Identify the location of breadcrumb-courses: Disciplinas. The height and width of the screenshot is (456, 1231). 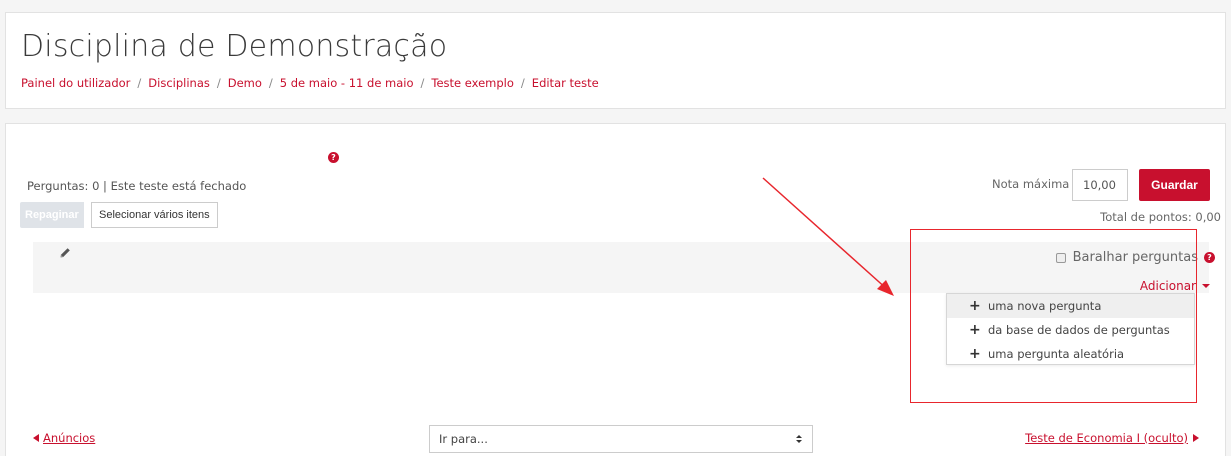
(179, 83).